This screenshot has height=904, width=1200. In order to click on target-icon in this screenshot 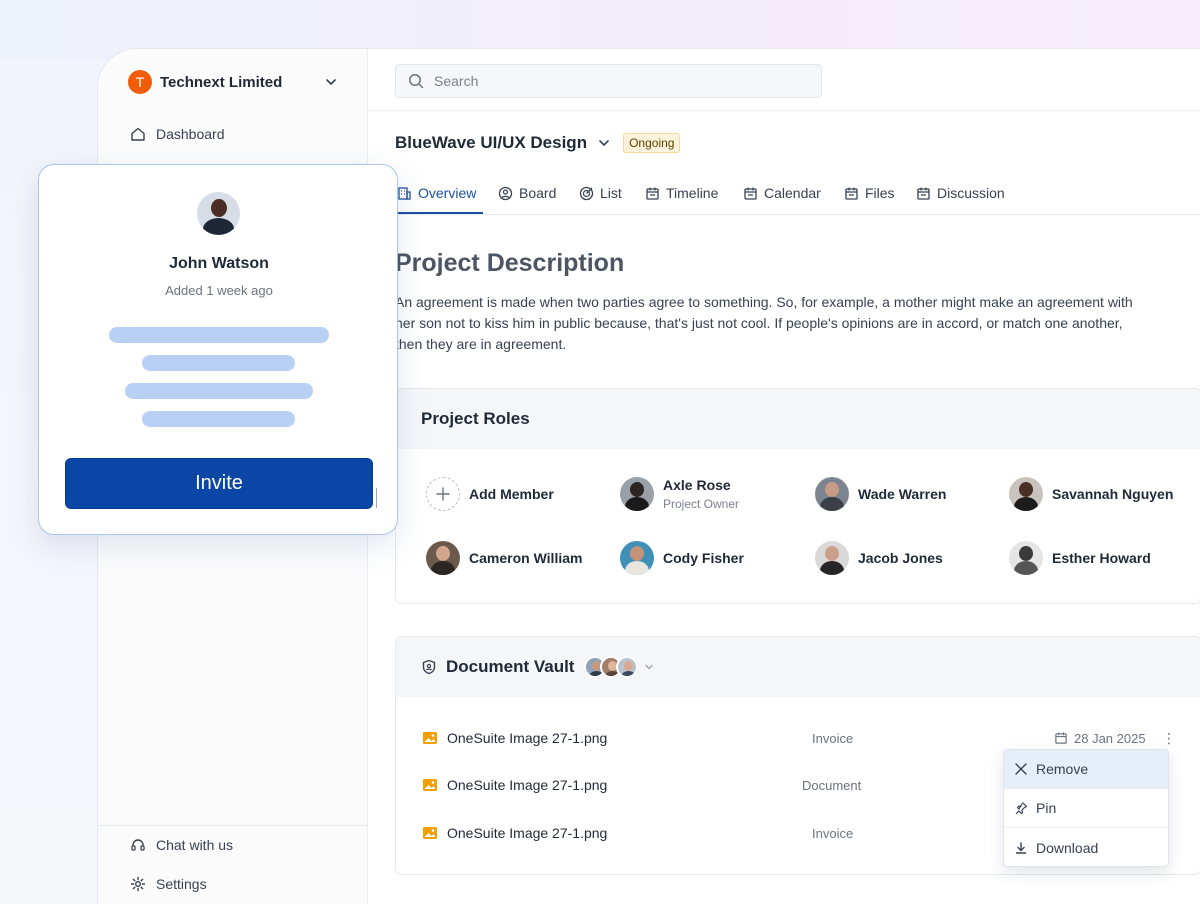, I will do `click(586, 193)`.